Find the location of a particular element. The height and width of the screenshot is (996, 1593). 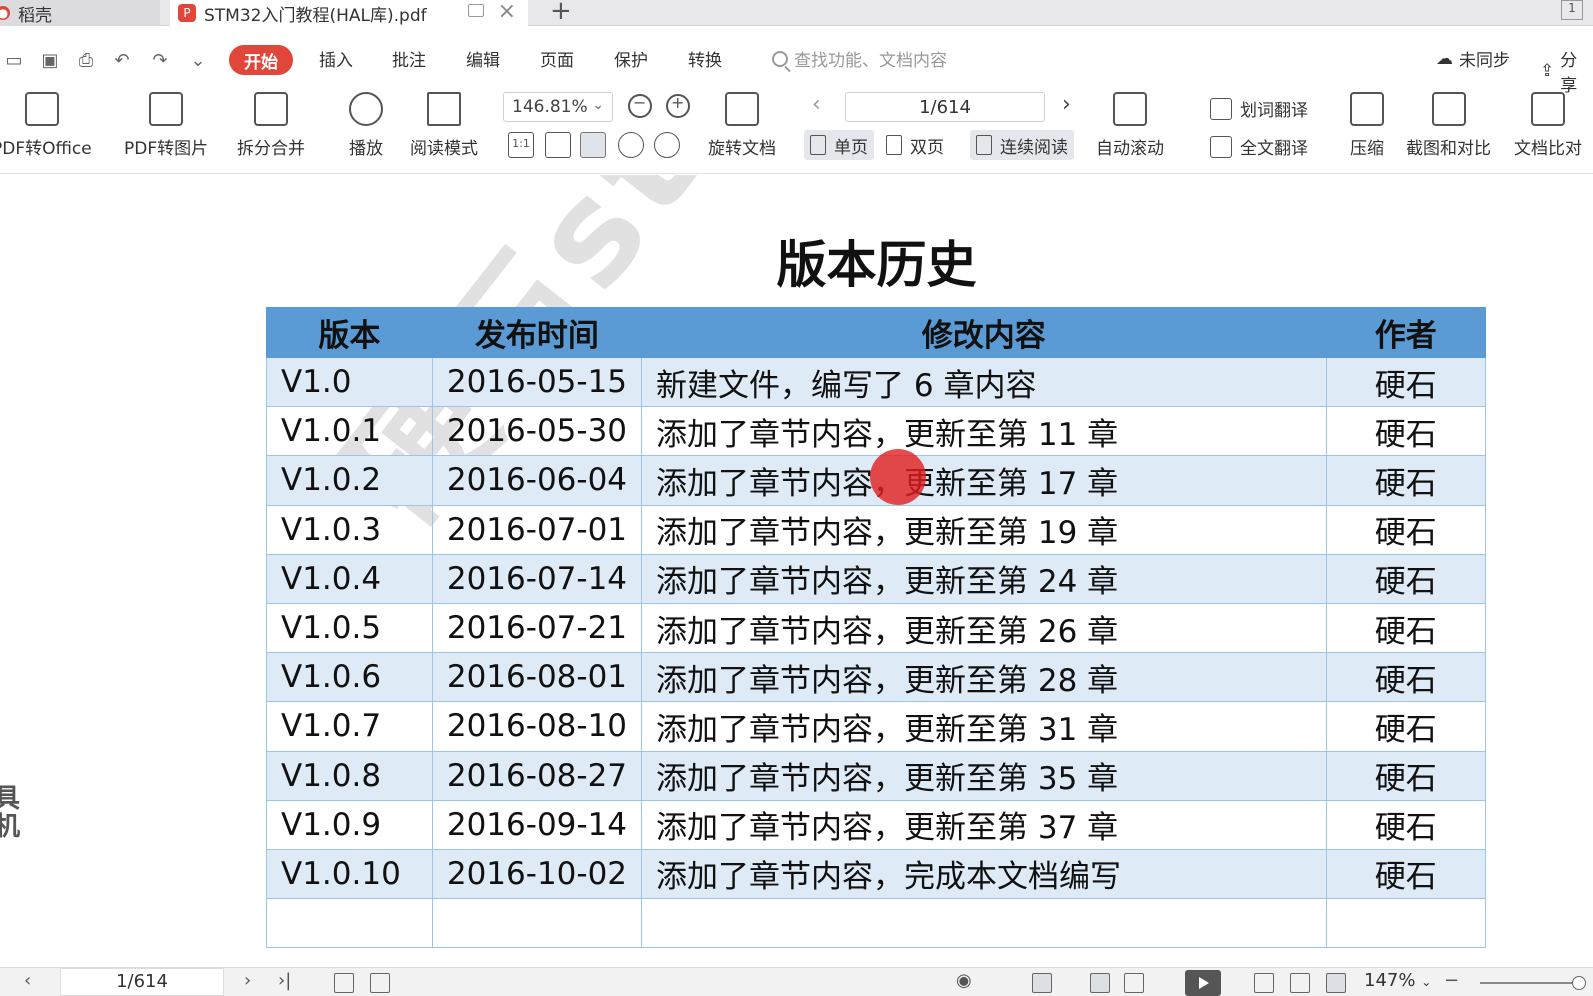

redo-icon: ↷ is located at coordinates (160, 60).